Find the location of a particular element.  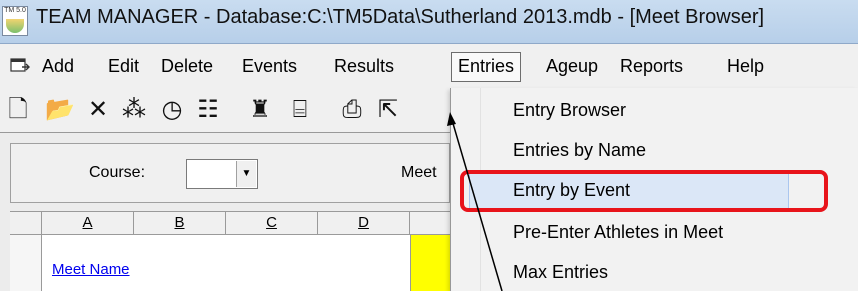

menu-help: Help is located at coordinates (745, 67).